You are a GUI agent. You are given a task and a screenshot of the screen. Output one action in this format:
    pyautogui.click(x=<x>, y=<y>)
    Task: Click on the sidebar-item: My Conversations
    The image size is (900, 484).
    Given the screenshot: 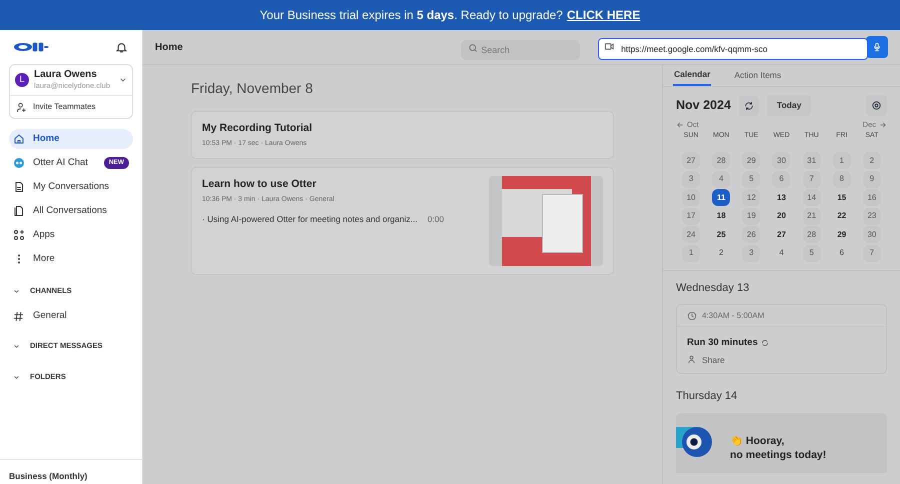 What is the action you would take?
    pyautogui.click(x=71, y=187)
    